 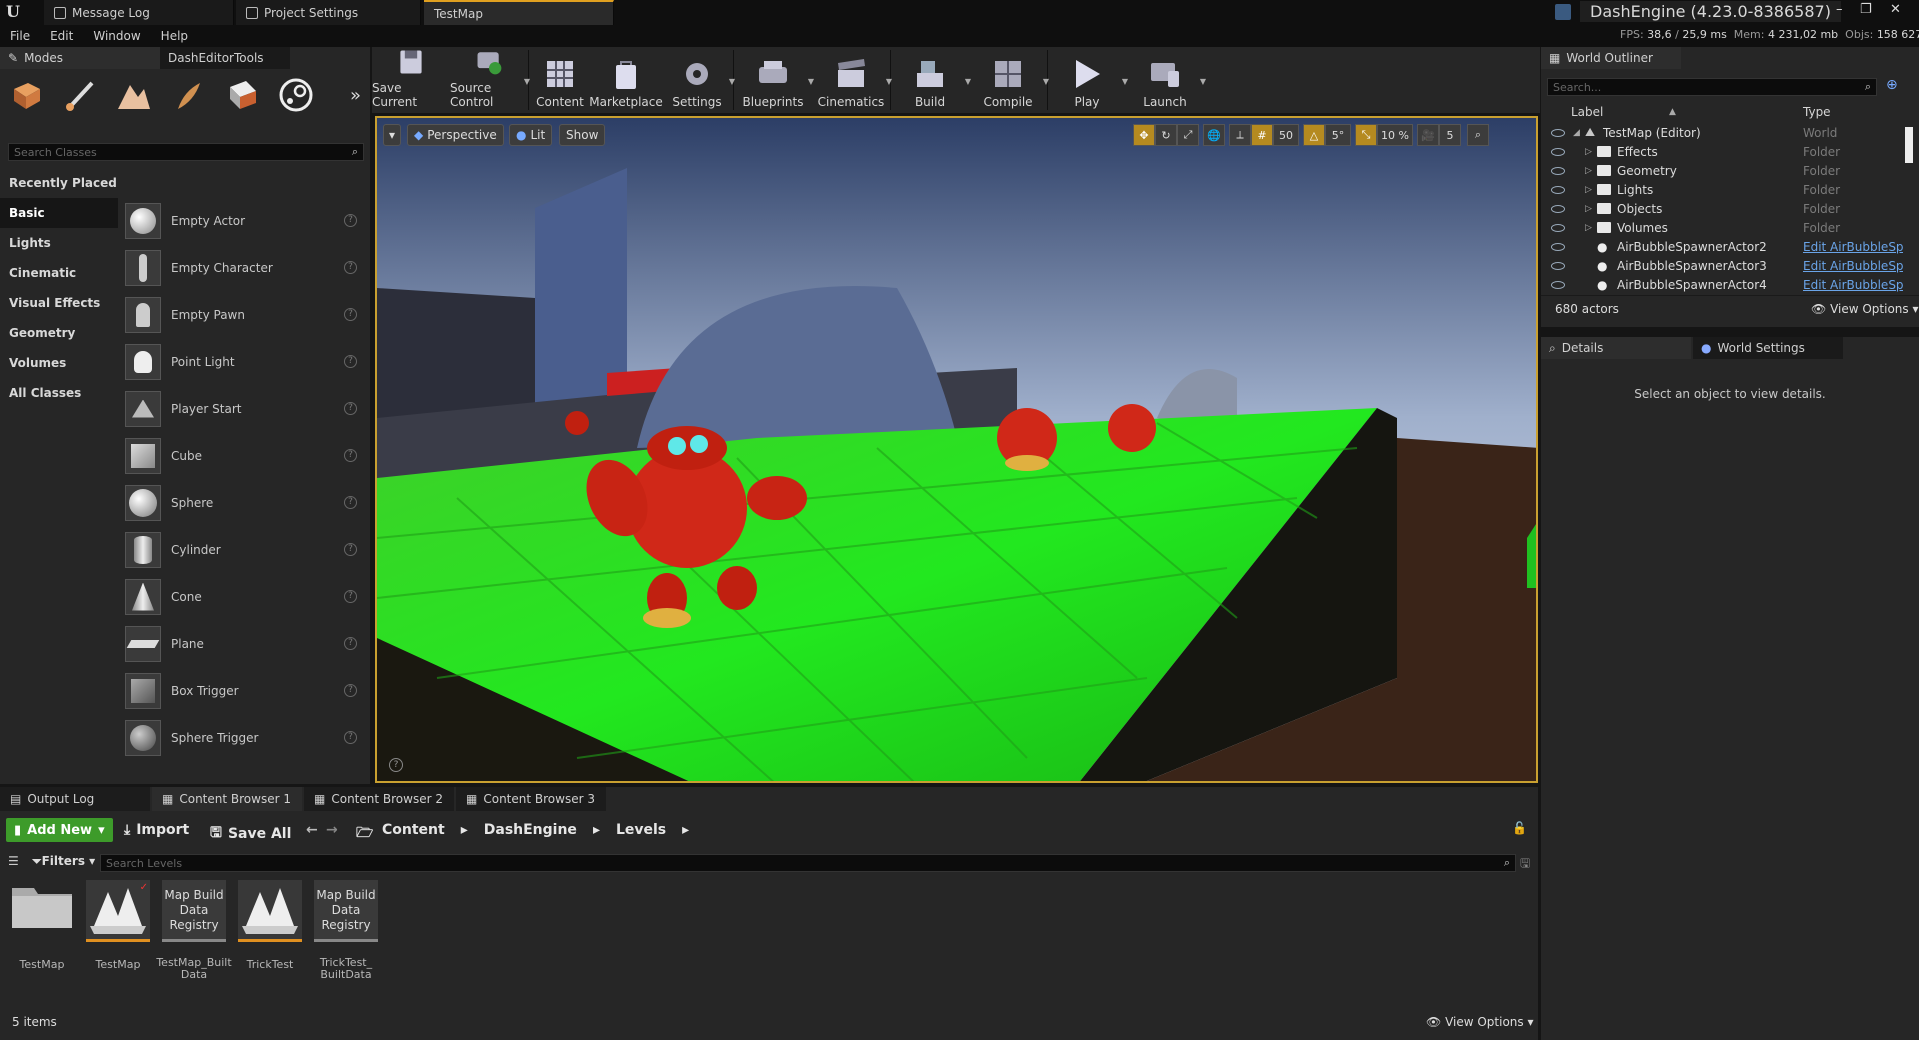 What do you see at coordinates (1519, 828) in the screenshot?
I see `lock-icon: 🔓` at bounding box center [1519, 828].